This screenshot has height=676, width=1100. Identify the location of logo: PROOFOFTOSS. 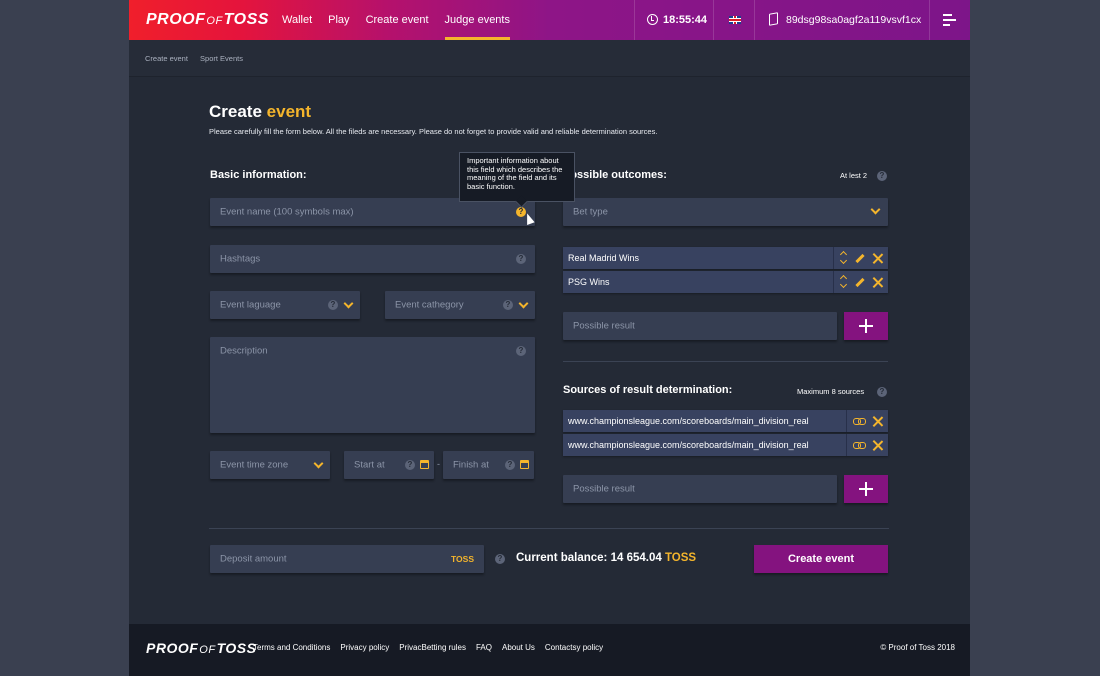
(207, 20).